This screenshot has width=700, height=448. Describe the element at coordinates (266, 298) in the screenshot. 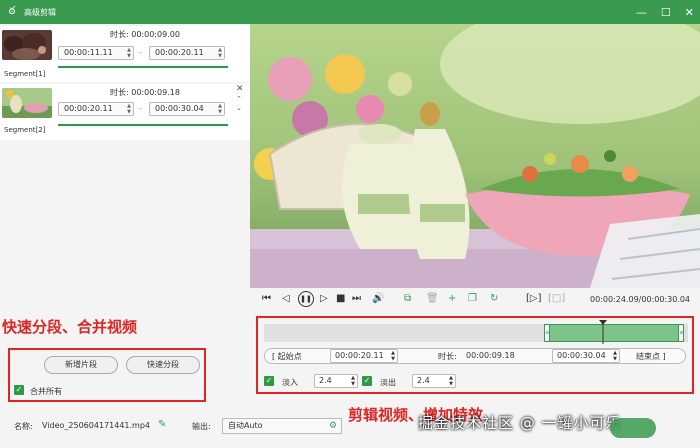

I see `skip-to-start-icon: ⏮` at that location.